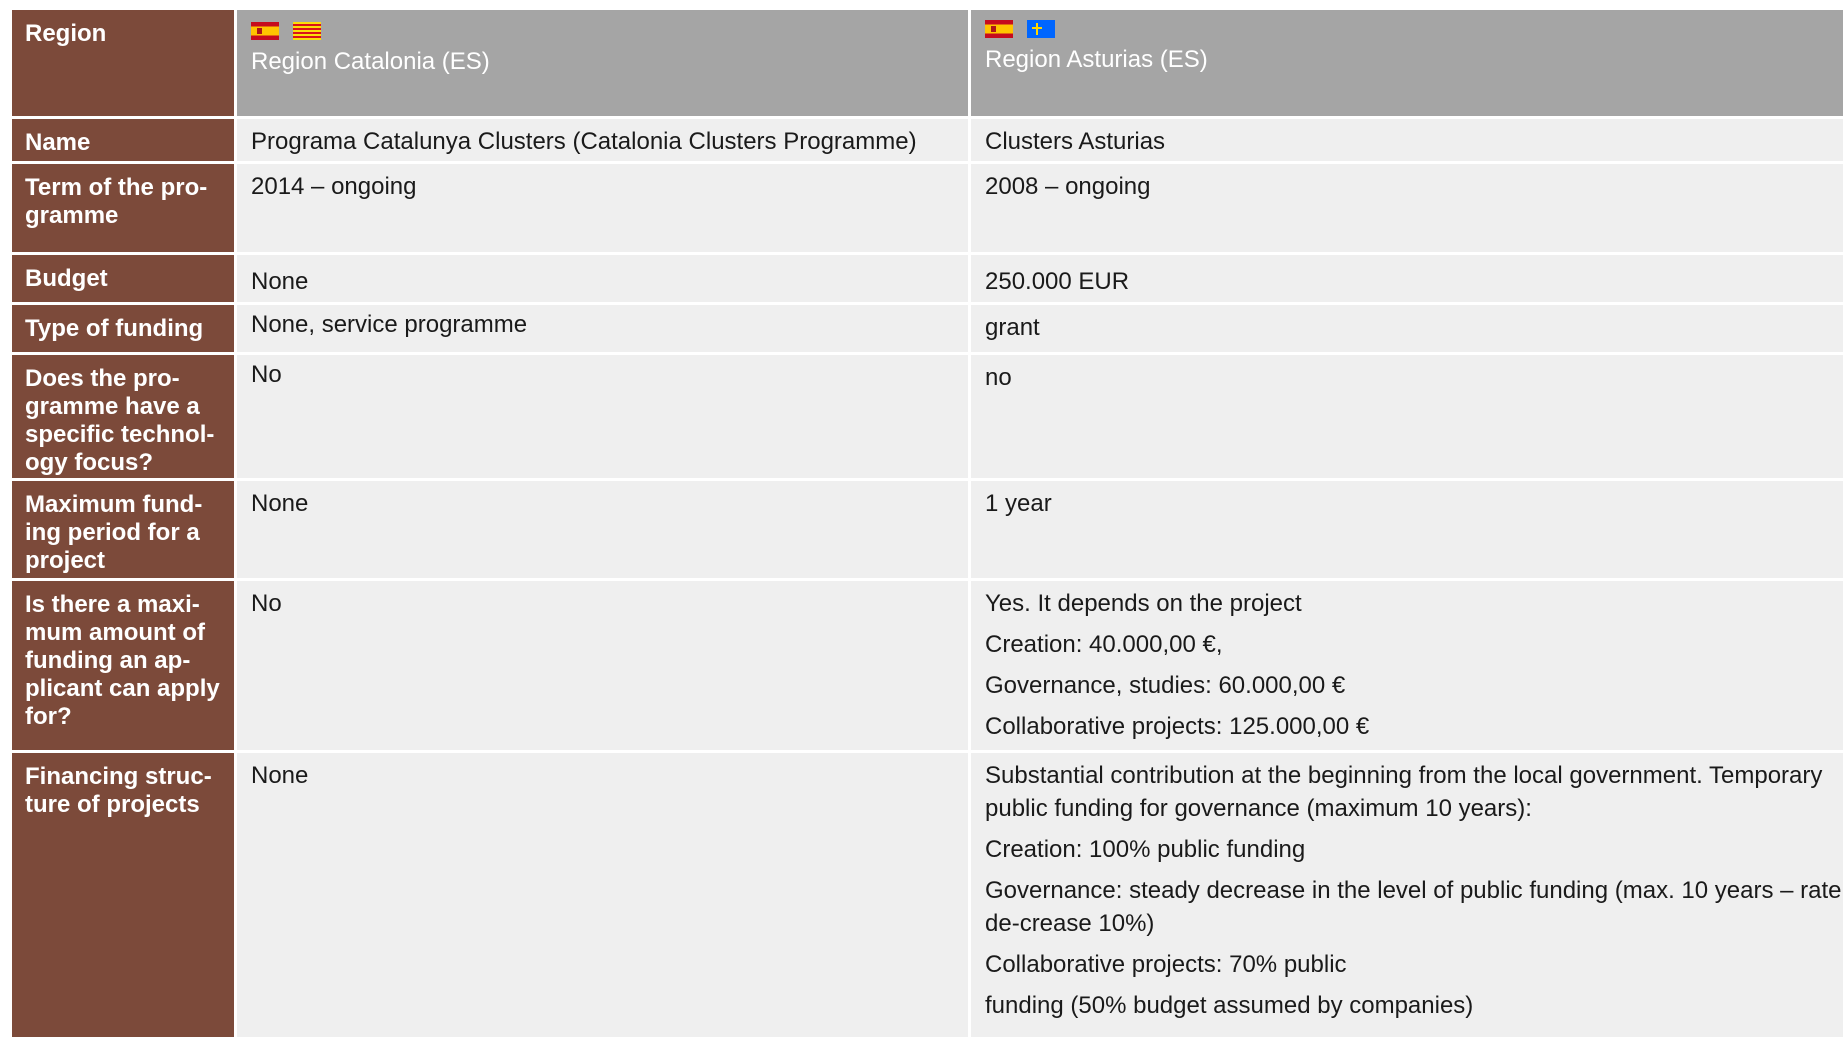 Image resolution: width=1843 pixels, height=1037 pixels. What do you see at coordinates (602, 31) in the screenshot?
I see `flag-group-catalonia` at bounding box center [602, 31].